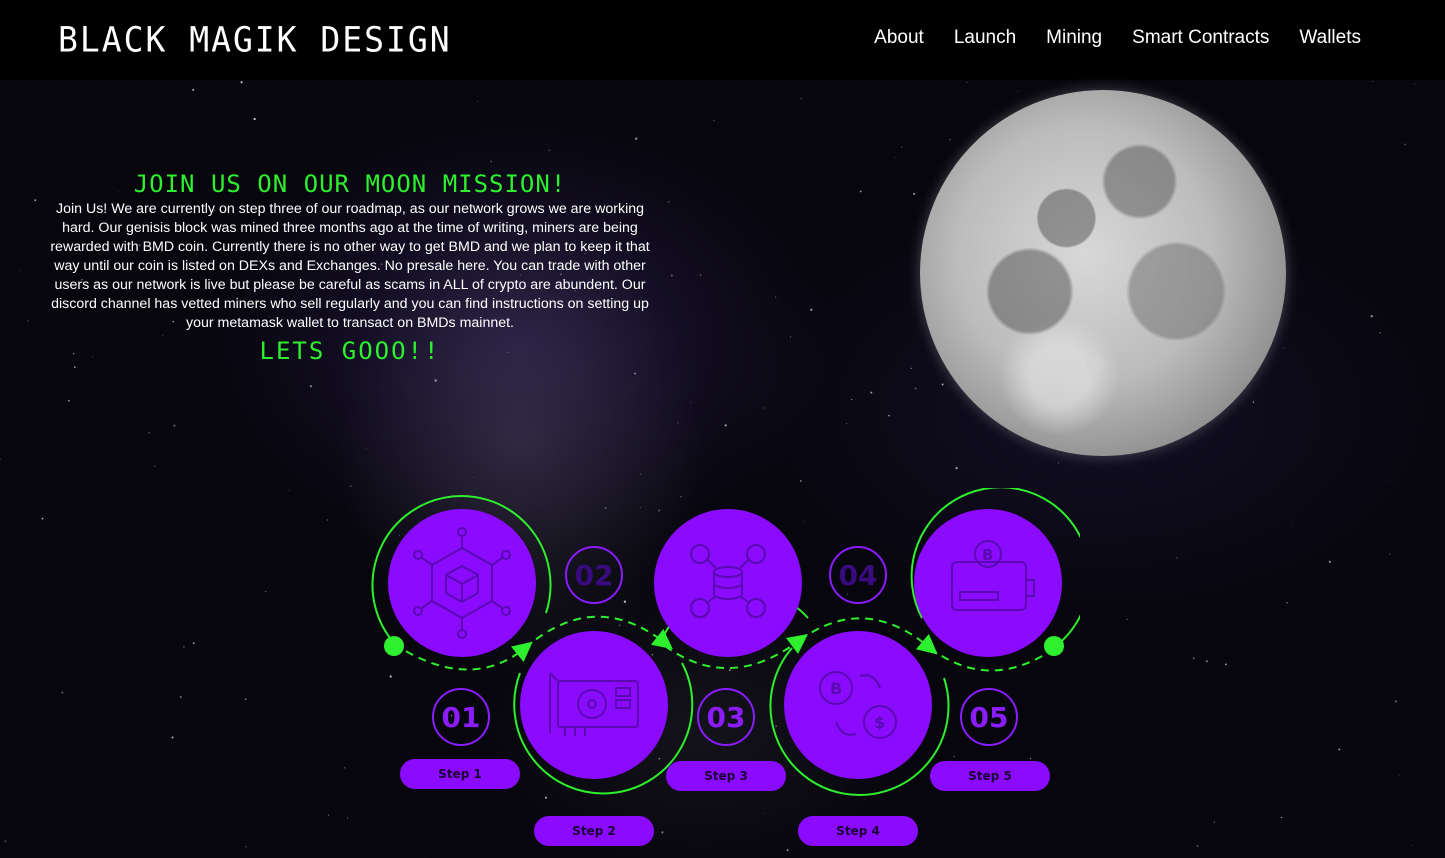  What do you see at coordinates (594, 705) in the screenshot?
I see `step-2-disc` at bounding box center [594, 705].